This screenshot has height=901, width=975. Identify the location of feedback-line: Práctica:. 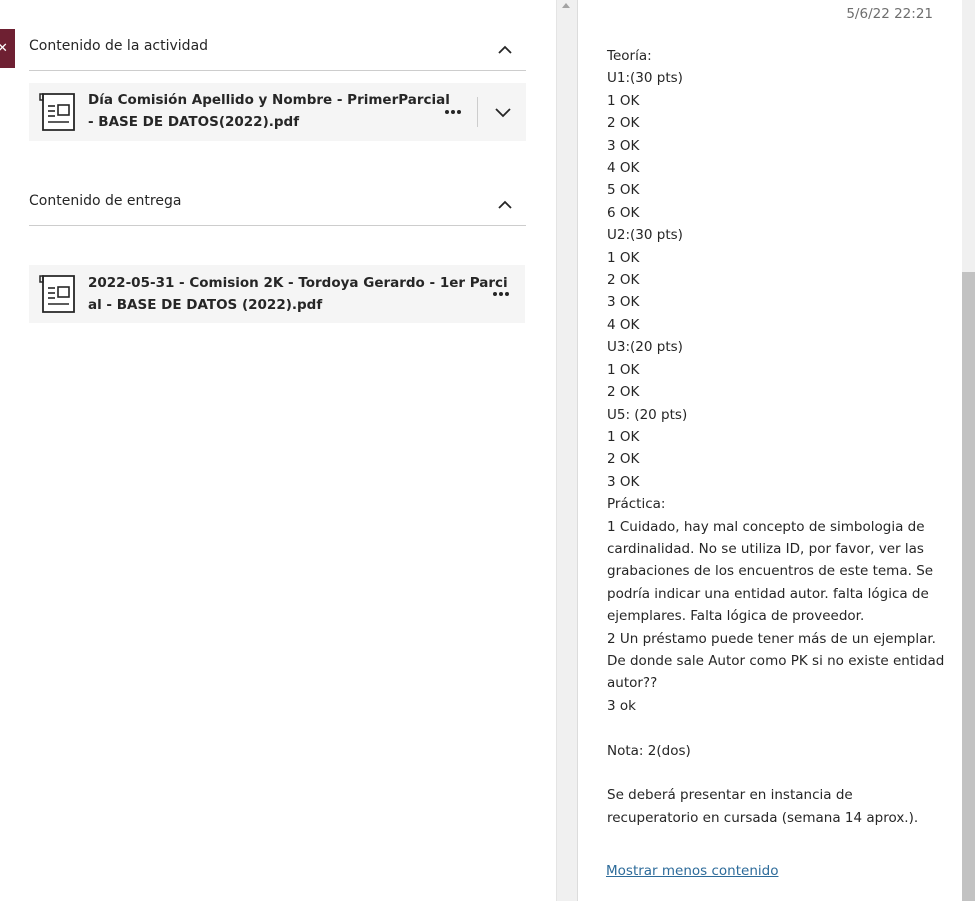
(636, 504).